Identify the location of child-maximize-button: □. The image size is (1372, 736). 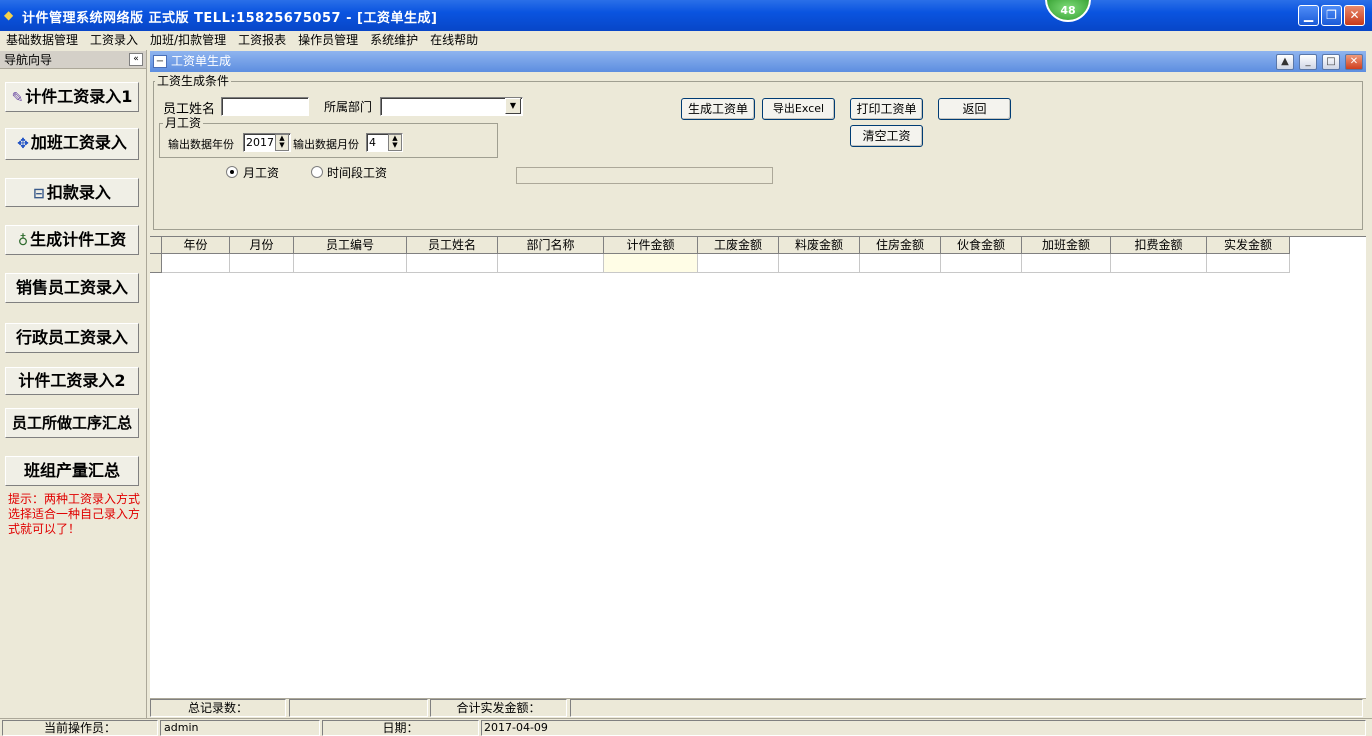
(1331, 62).